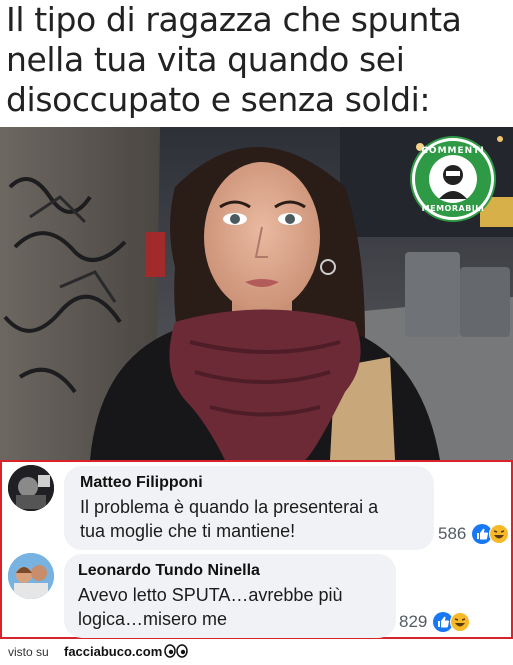  Describe the element at coordinates (28, 652) in the screenshot. I see `footer-prefix: visto su` at that location.